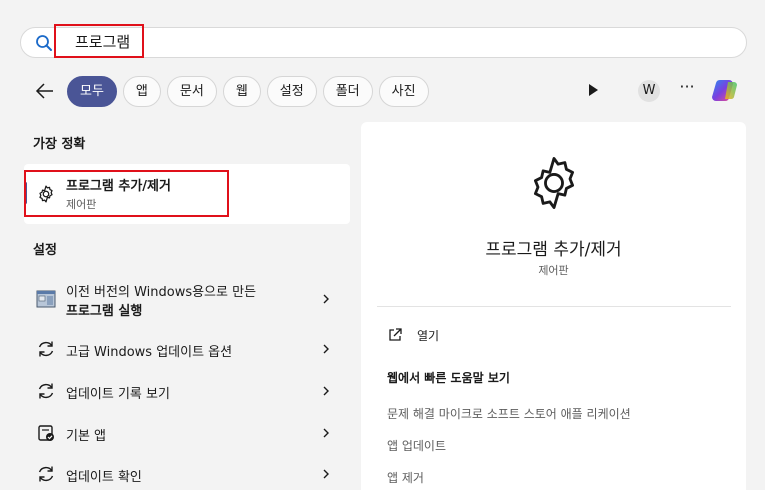  What do you see at coordinates (405, 477) in the screenshot?
I see `help-link-app-remove: 앱 제거` at bounding box center [405, 477].